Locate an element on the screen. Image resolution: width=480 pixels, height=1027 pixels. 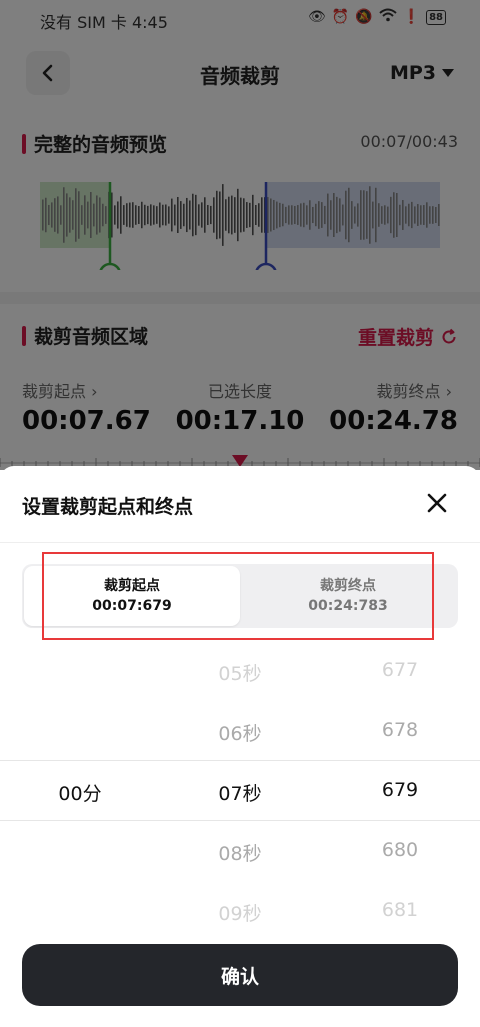
picker-item: 06秒 is located at coordinates (240, 734).